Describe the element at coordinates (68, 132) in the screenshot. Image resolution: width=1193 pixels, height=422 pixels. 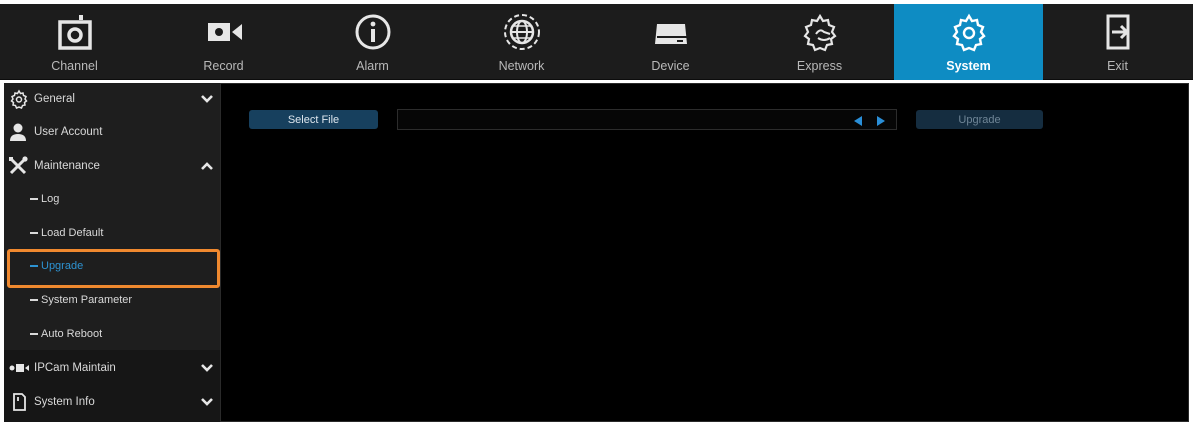
I see `sidebar-item-label: User Account` at that location.